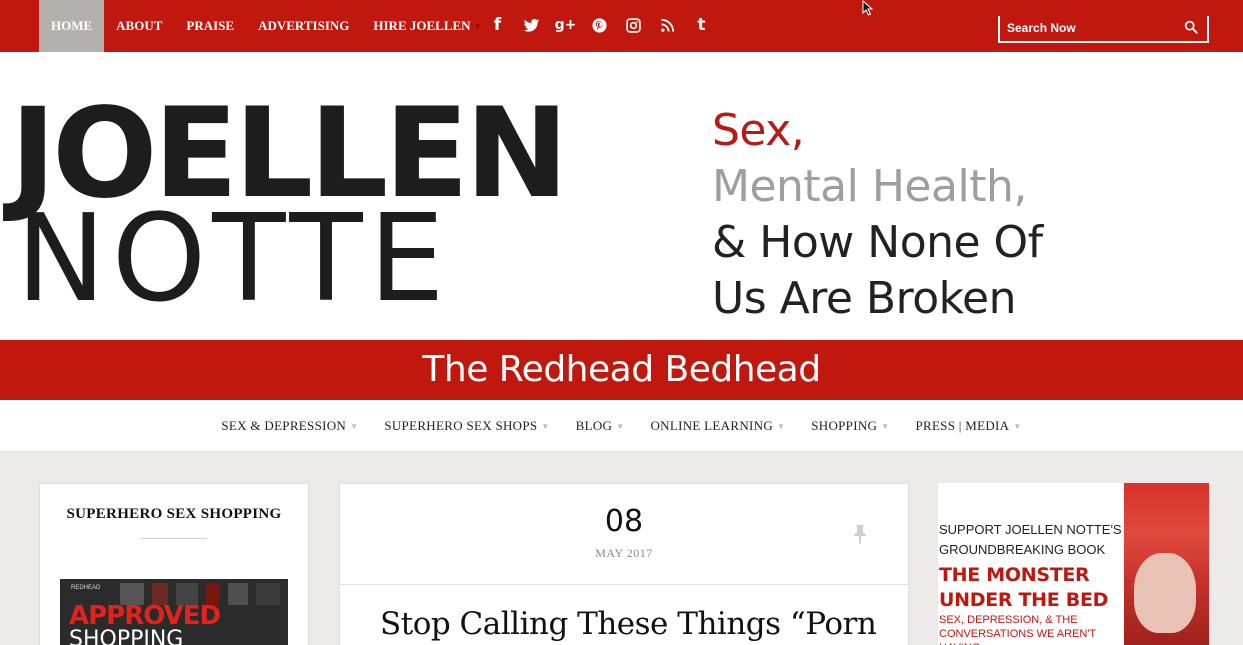 This screenshot has width=1243, height=645. What do you see at coordinates (1008, 620) in the screenshot?
I see `book-subtitle-line-1: SEX, DEPRESSION, & THE` at bounding box center [1008, 620].